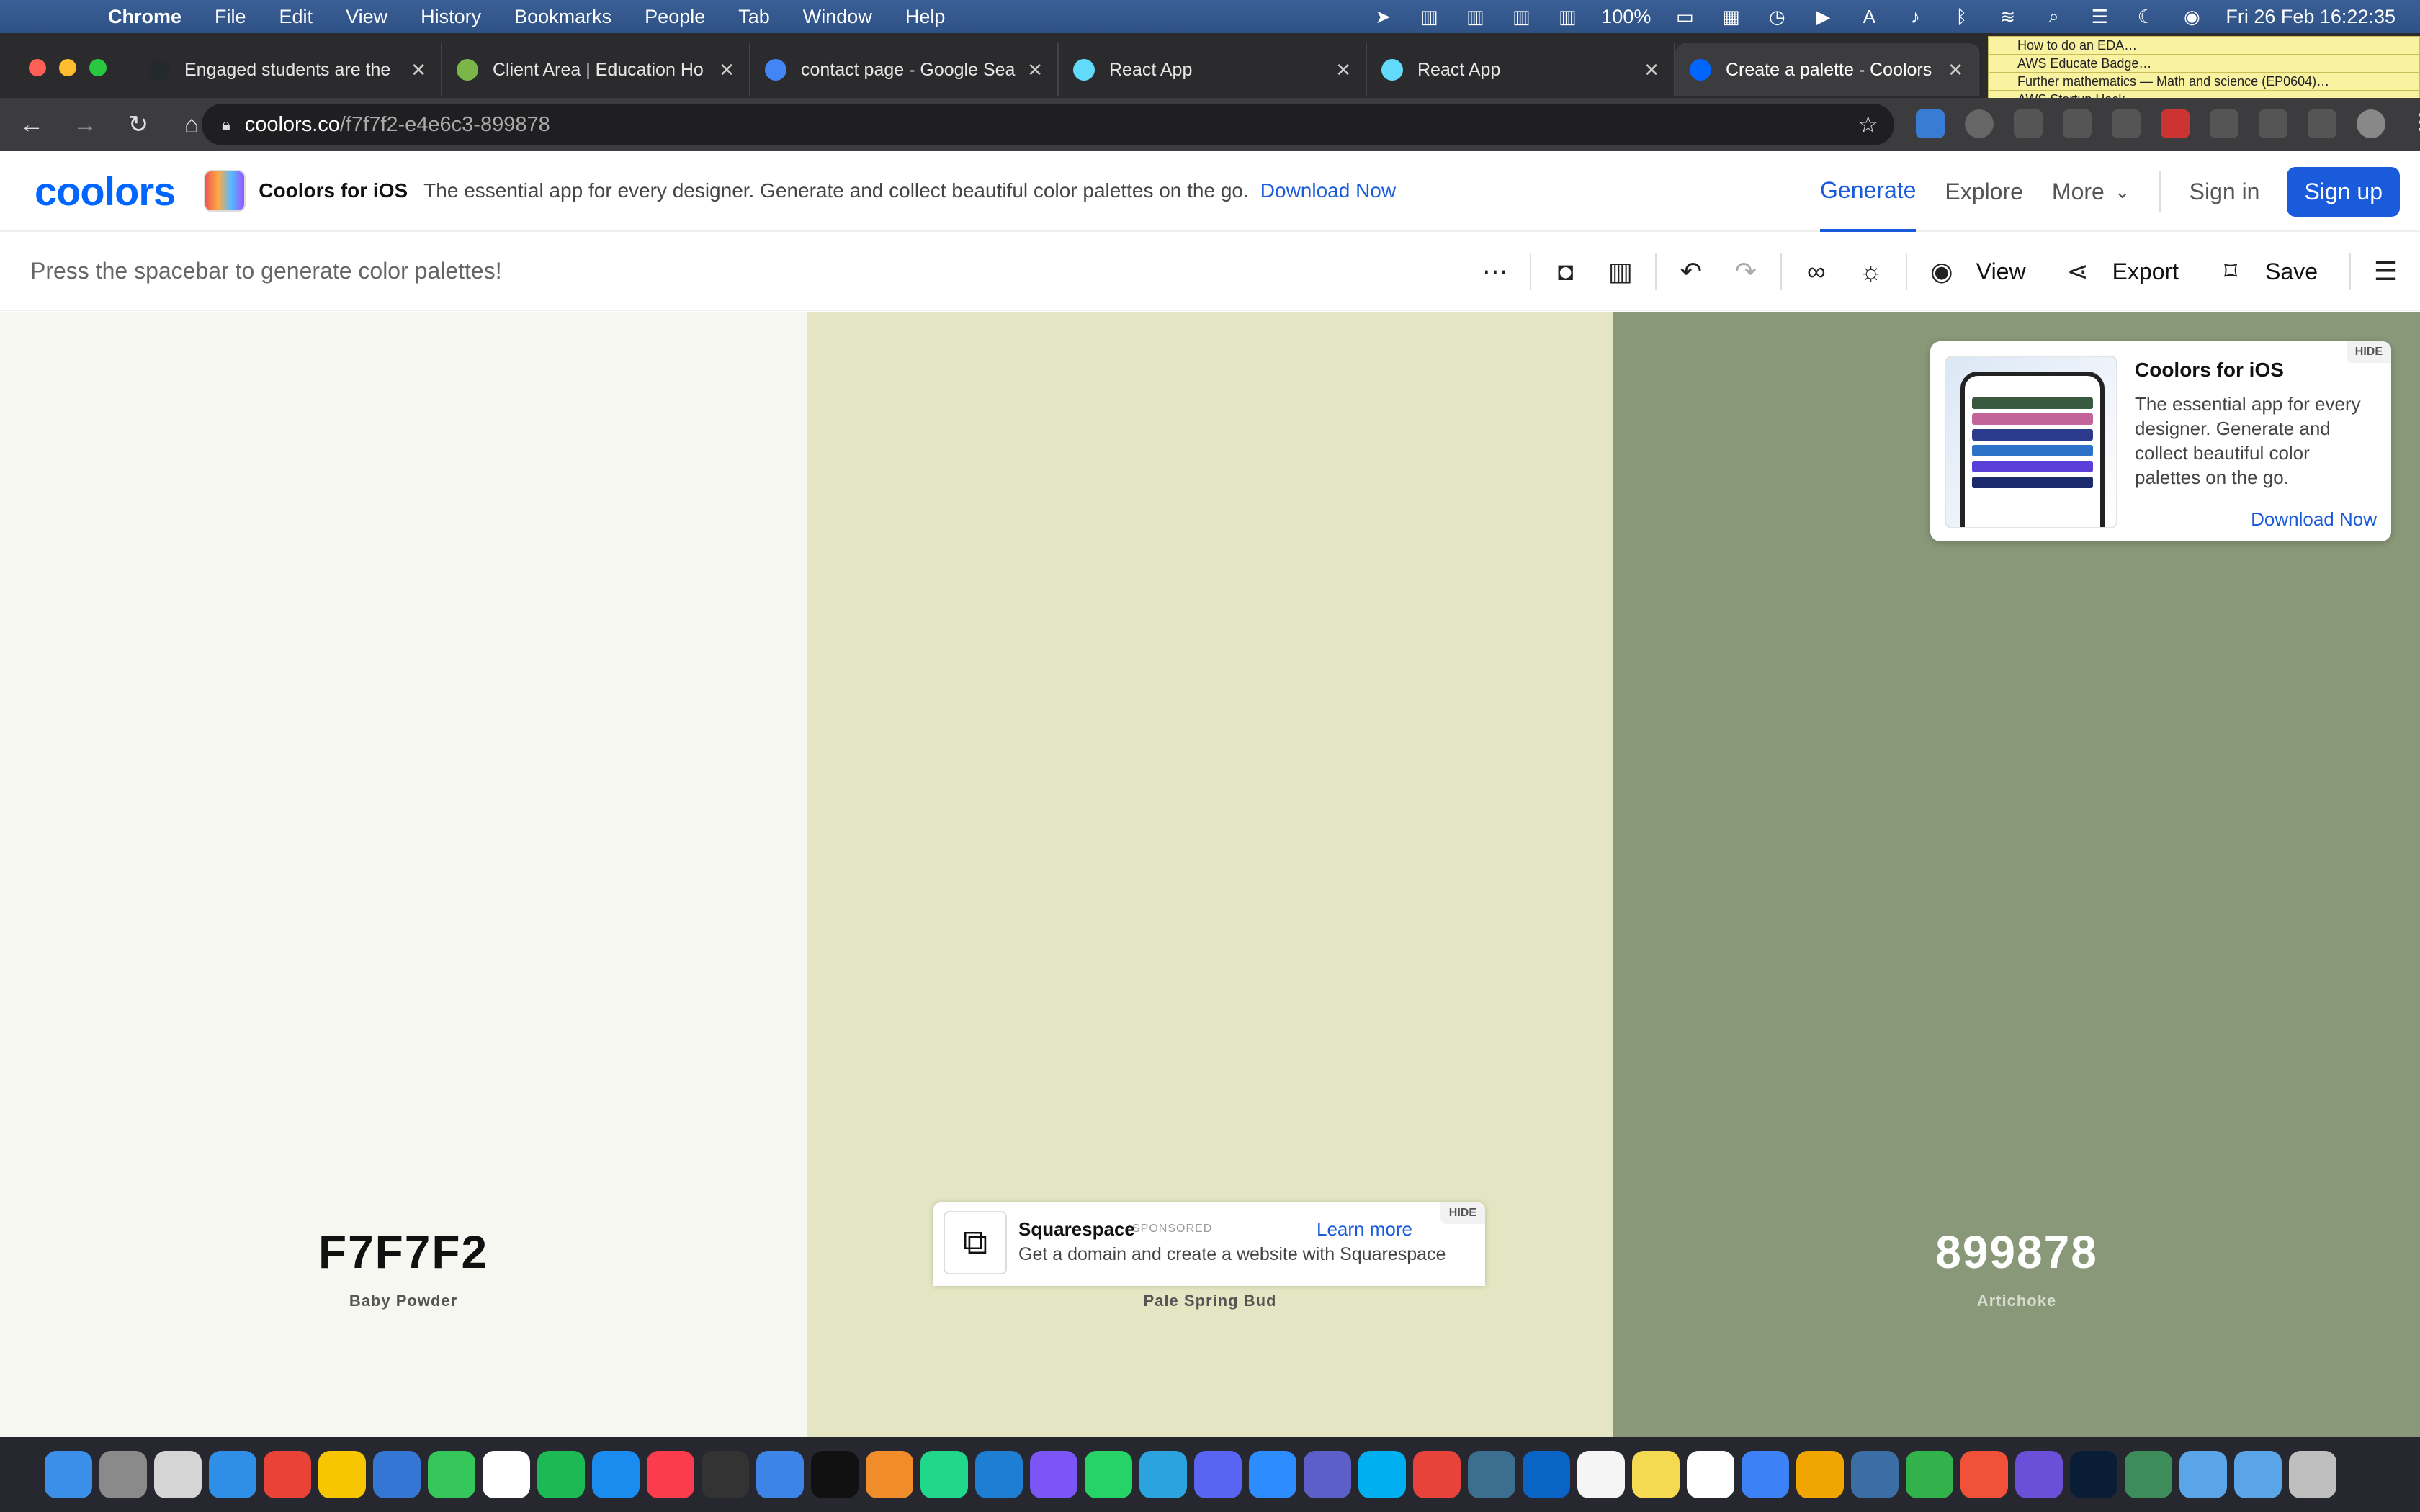 The height and width of the screenshot is (1512, 2420). Describe the element at coordinates (1868, 124) in the screenshot. I see `bookmark-star-icon: ☆` at that location.